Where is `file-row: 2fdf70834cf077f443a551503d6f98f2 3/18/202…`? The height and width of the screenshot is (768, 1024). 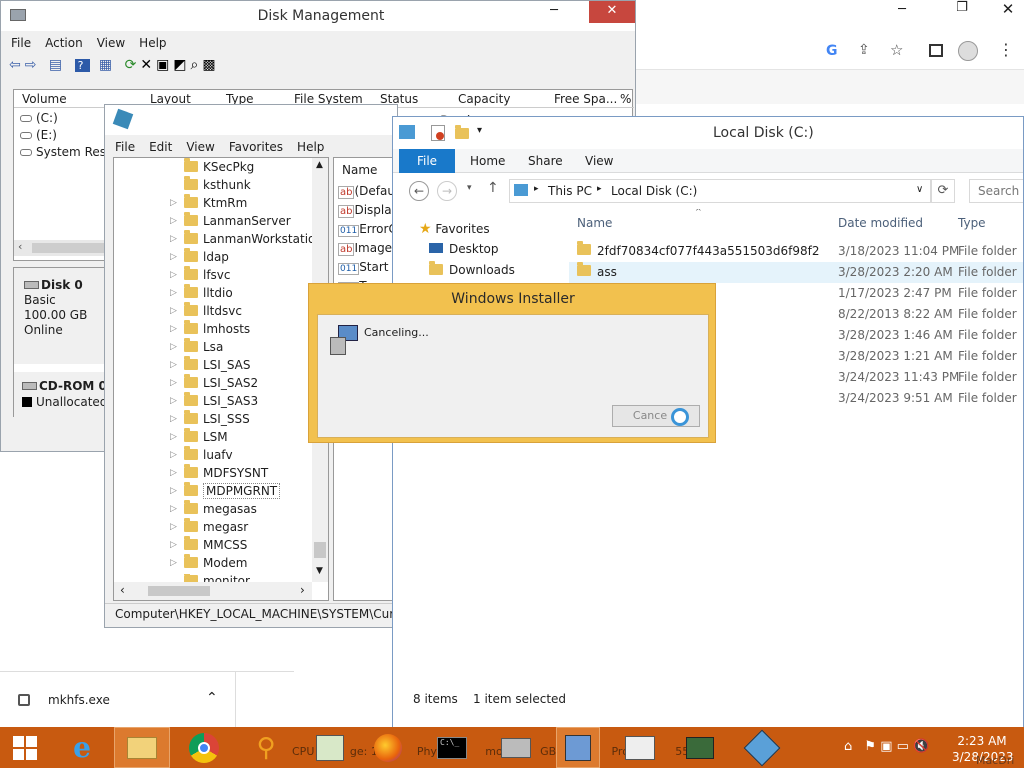 file-row: 2fdf70834cf077f443a551503d6f98f2 3/18/202… is located at coordinates (796, 251).